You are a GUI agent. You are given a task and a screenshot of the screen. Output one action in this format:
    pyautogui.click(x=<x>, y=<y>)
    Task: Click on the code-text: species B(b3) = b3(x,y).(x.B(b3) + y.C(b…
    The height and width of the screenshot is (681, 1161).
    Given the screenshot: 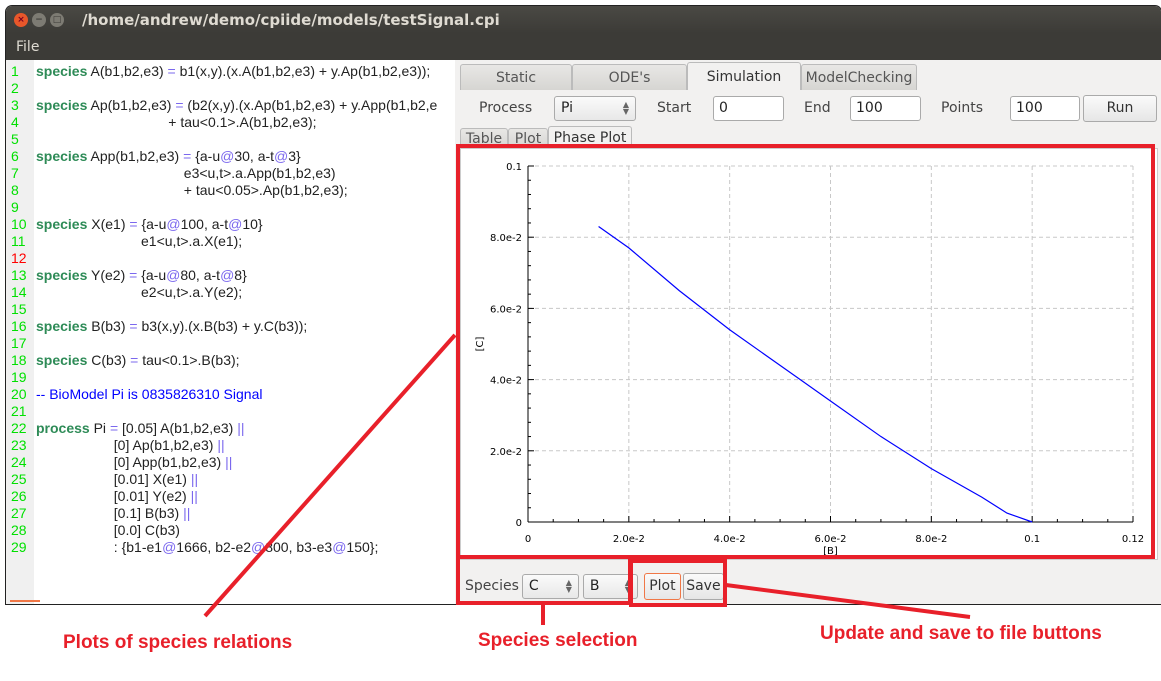 What is the action you would take?
    pyautogui.click(x=170, y=326)
    